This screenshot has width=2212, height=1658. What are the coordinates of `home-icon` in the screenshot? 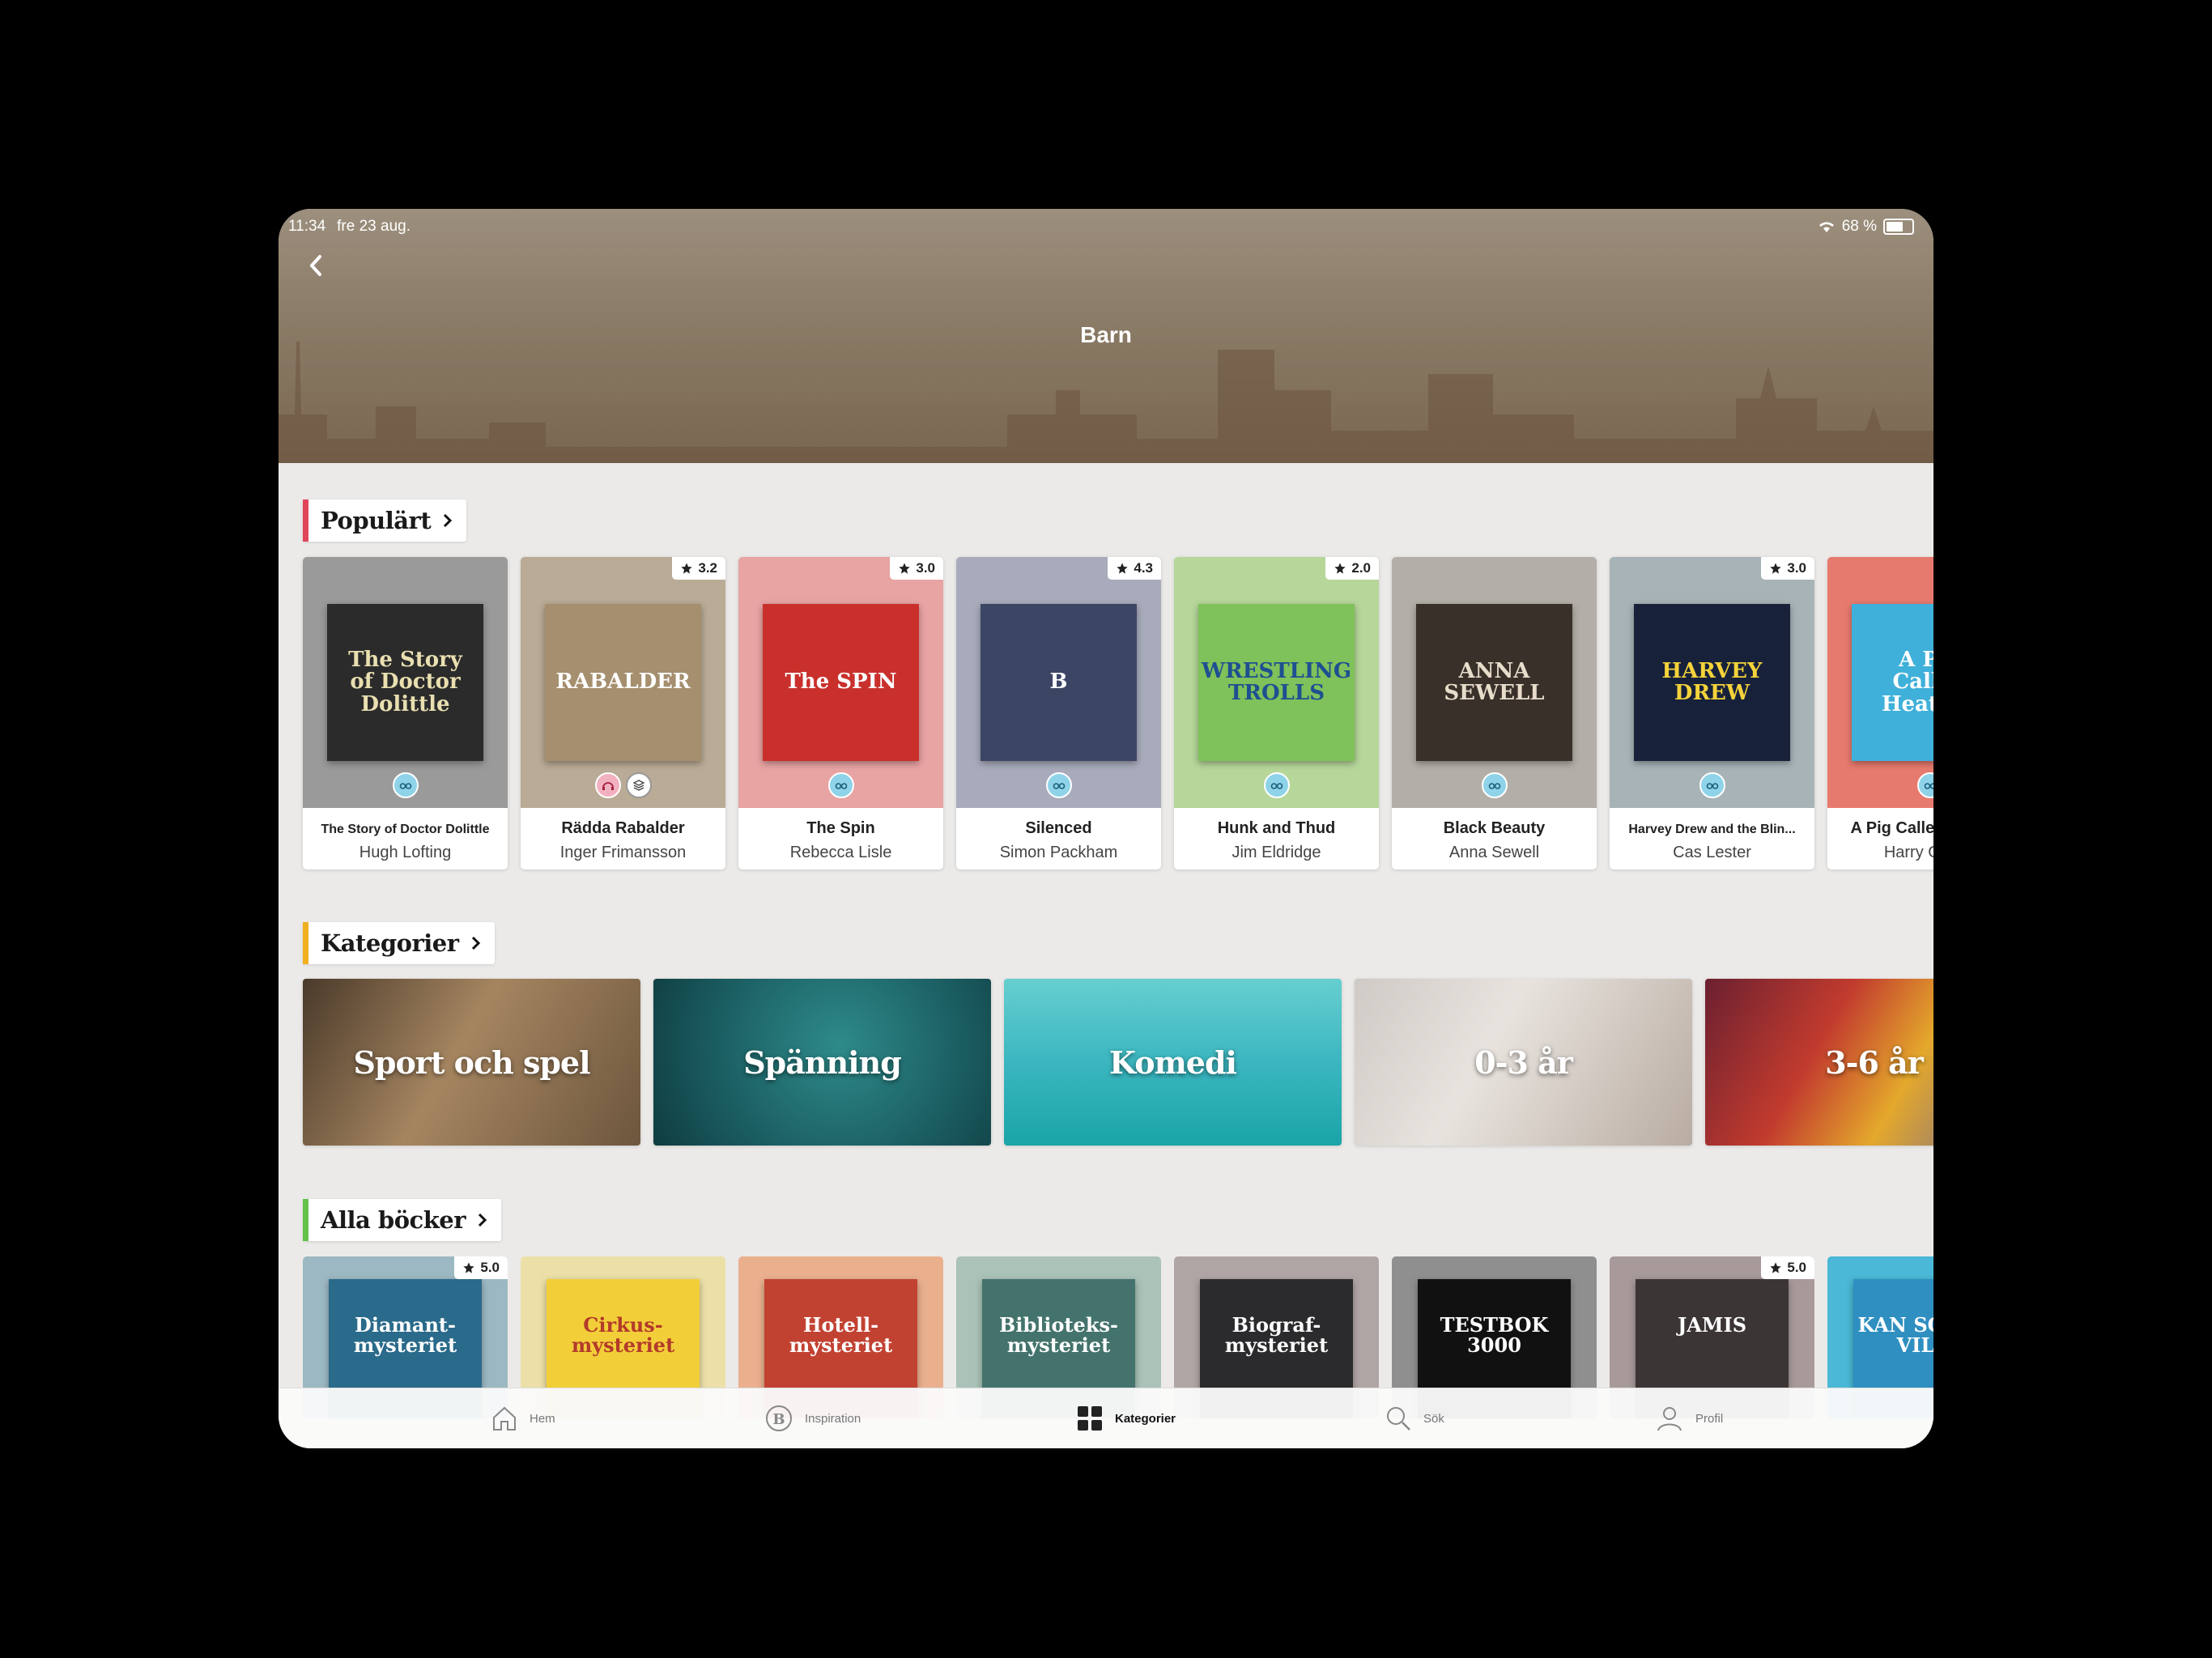 It's located at (505, 1418).